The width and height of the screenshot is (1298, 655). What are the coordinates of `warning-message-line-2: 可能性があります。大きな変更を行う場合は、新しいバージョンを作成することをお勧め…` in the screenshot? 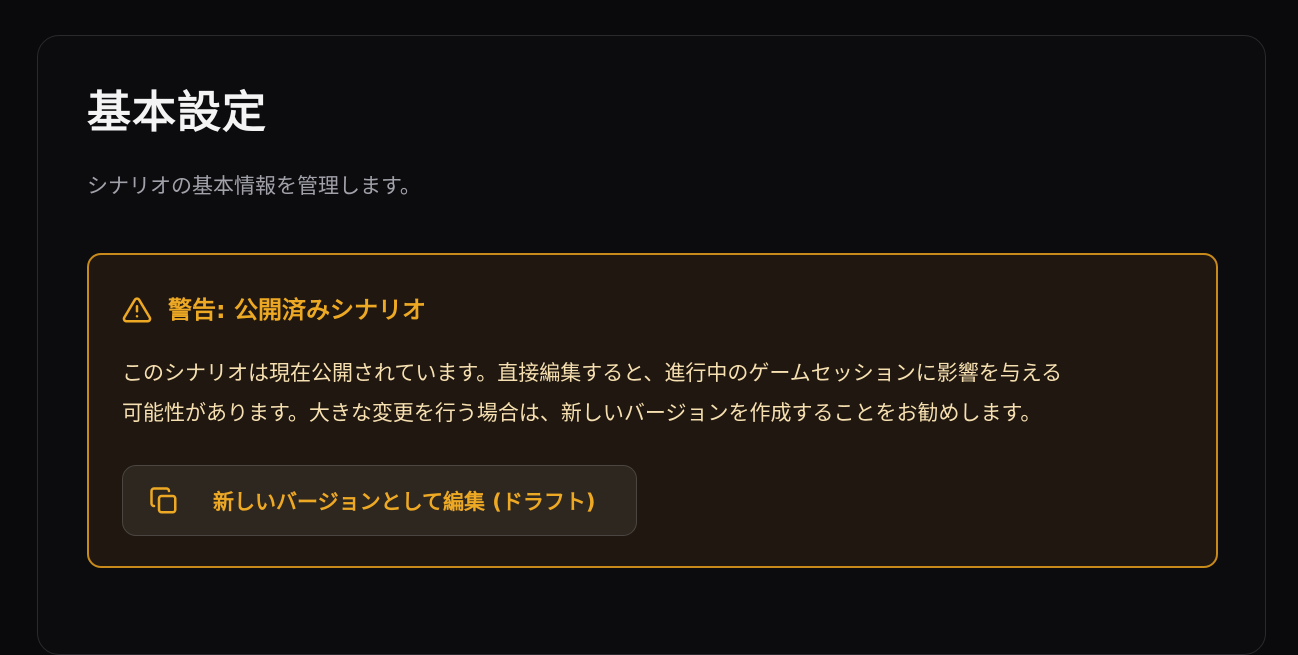 It's located at (582, 413).